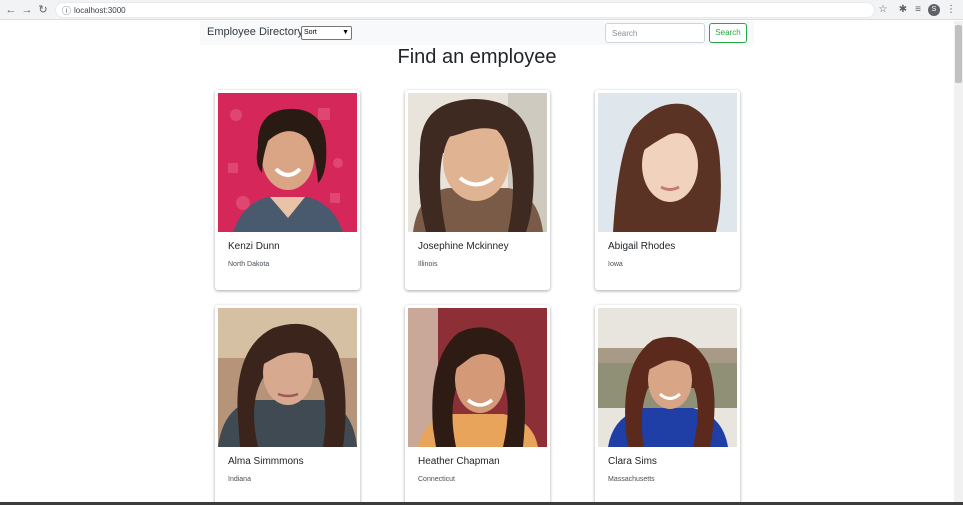 The image size is (963, 505). Describe the element at coordinates (958, 54) in the screenshot. I see `scrollbar-thumb` at that location.